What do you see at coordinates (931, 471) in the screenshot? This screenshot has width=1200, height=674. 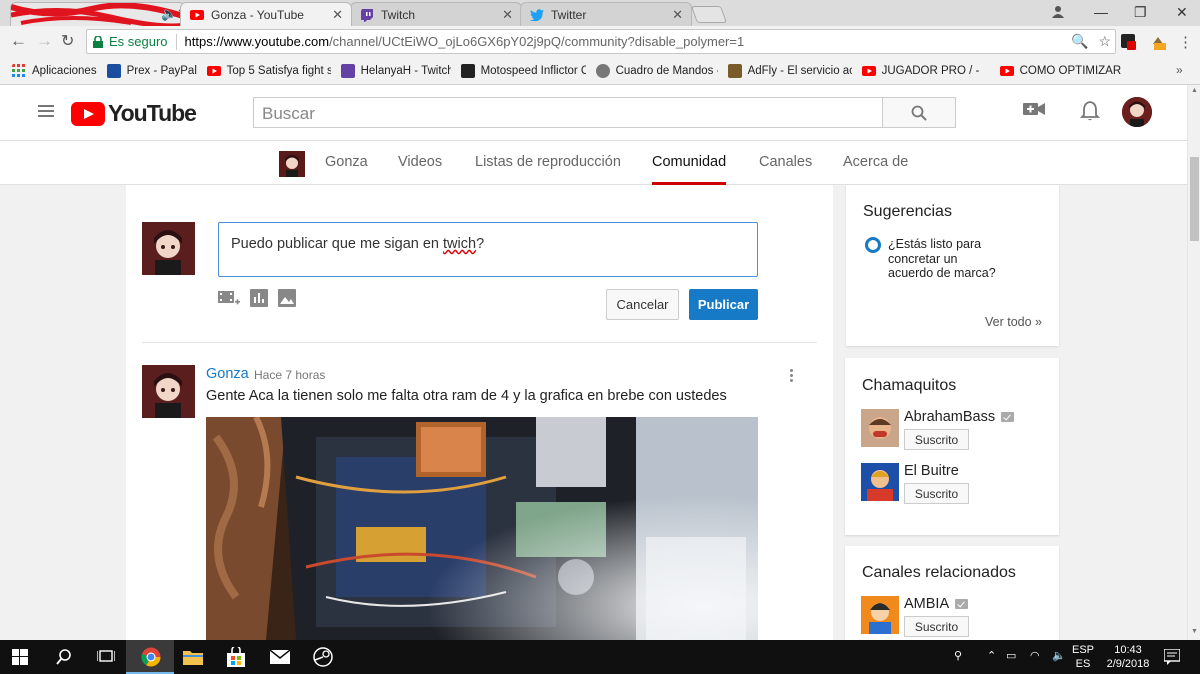 I see `channel-name: El Buitre` at bounding box center [931, 471].